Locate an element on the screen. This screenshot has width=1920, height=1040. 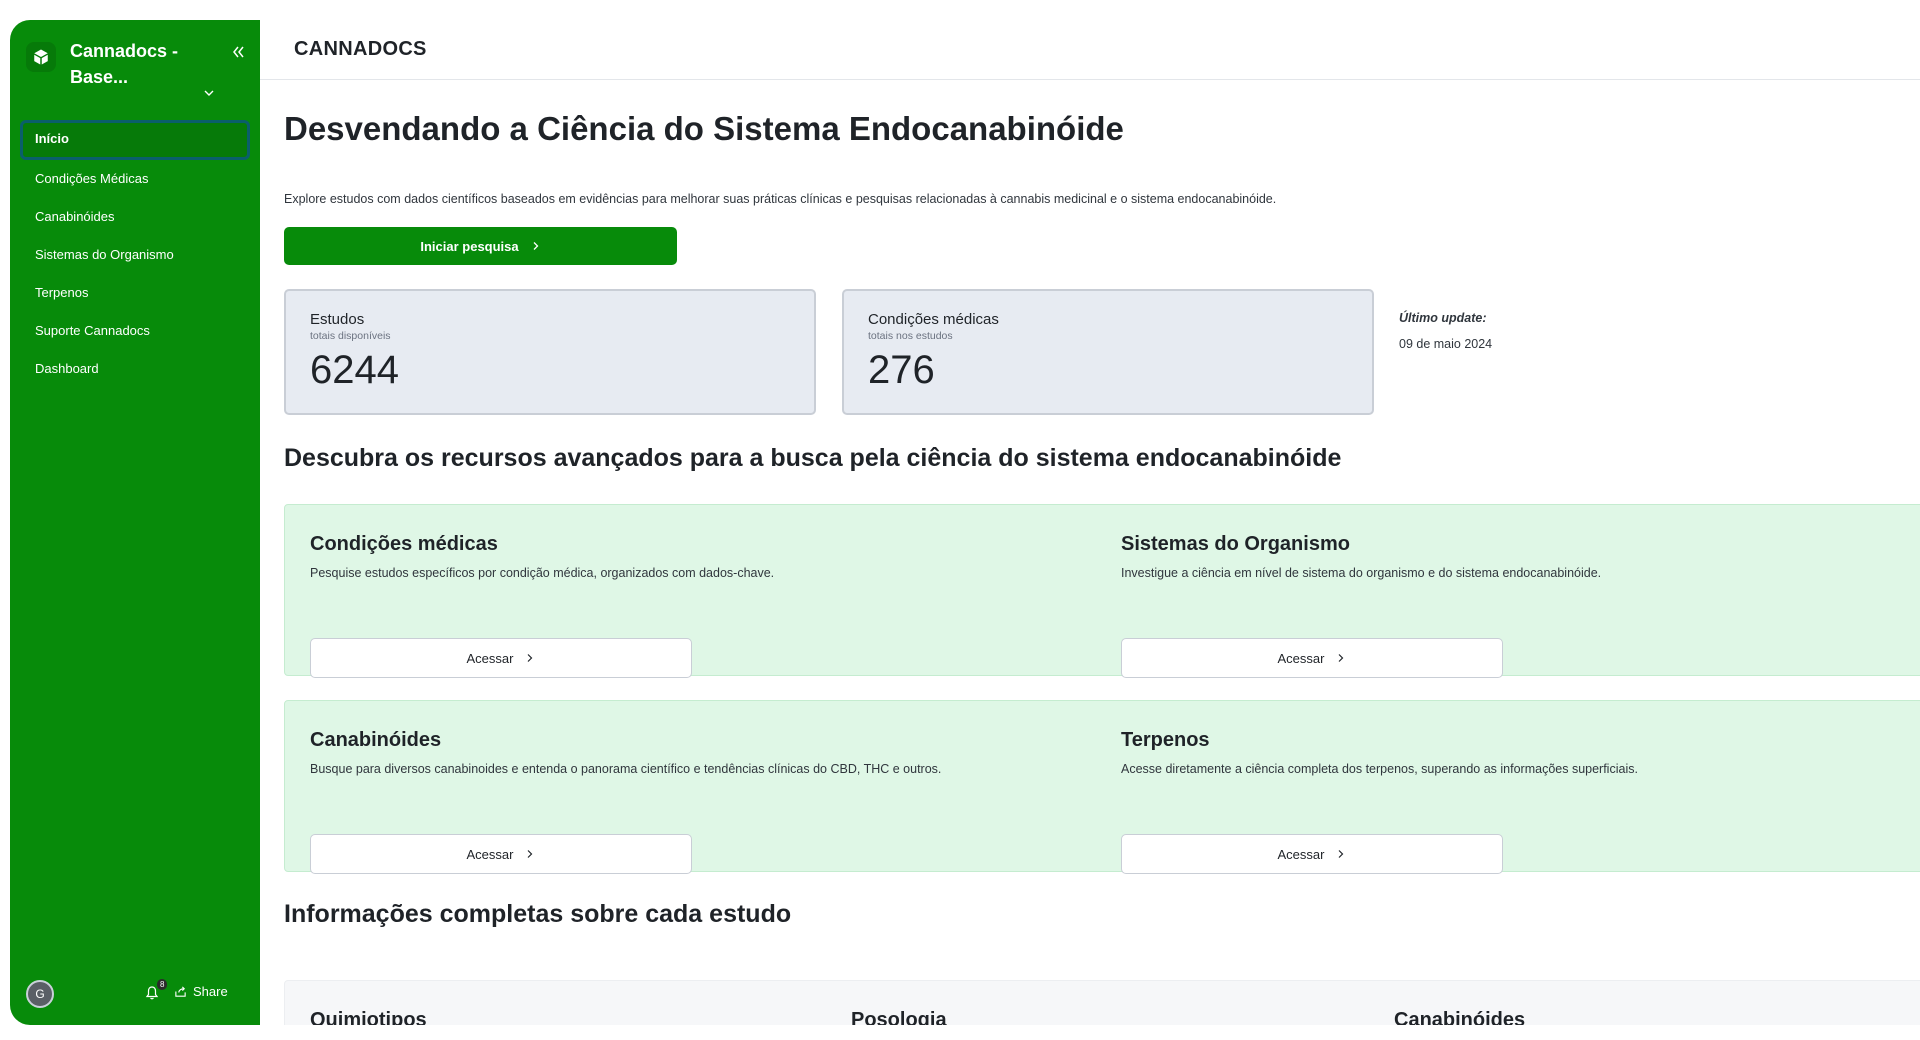
share-button: Share is located at coordinates (201, 991).